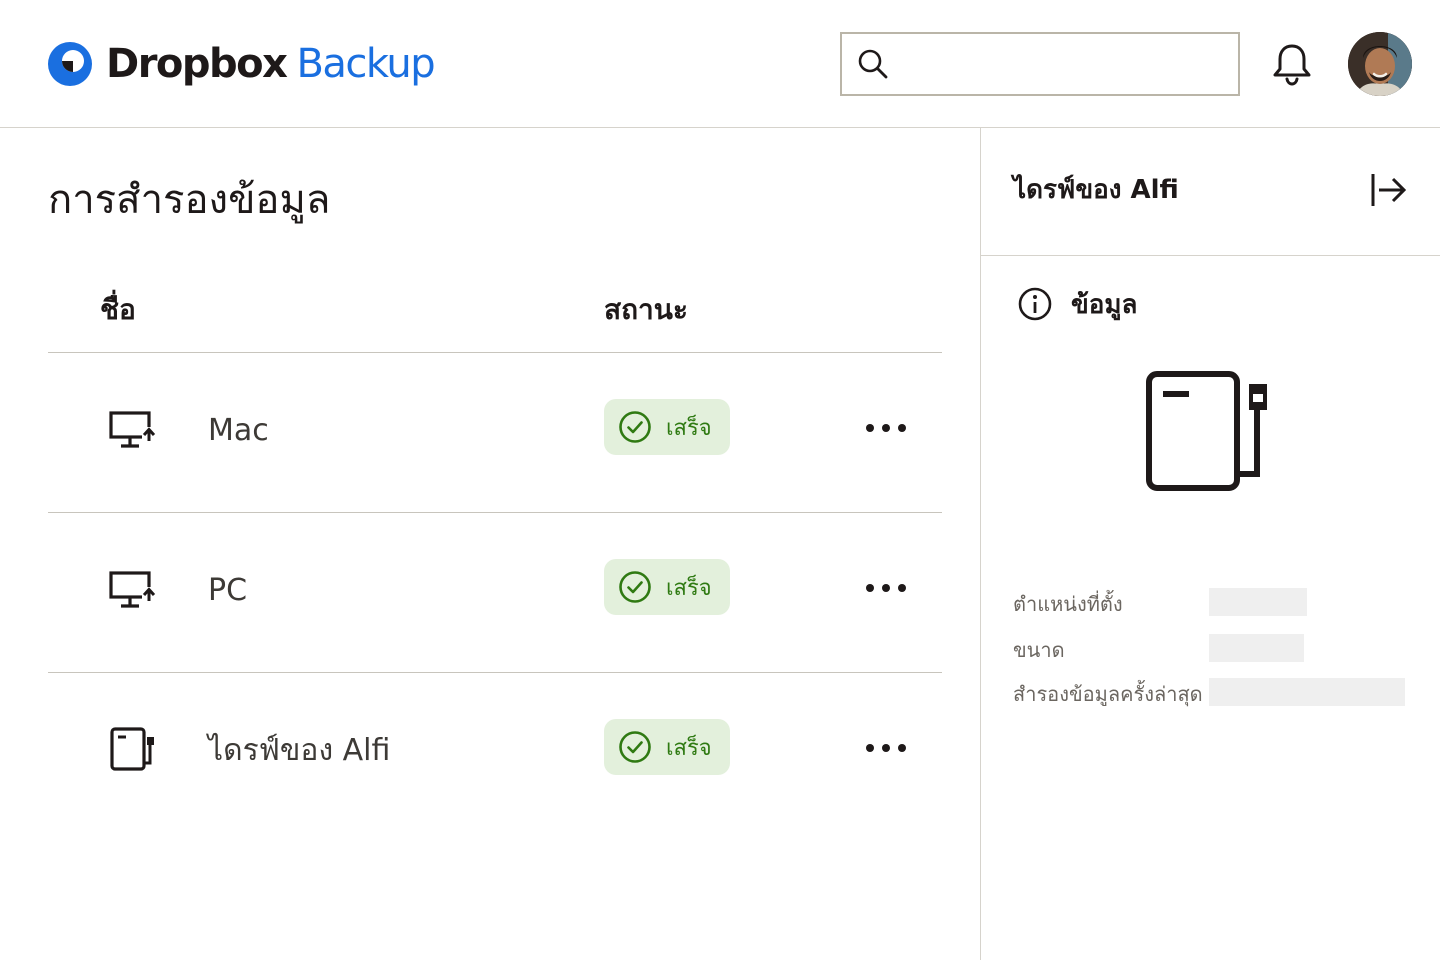  What do you see at coordinates (1210, 192) in the screenshot?
I see `panel-header: ไดรฟ์ของ Alfi` at bounding box center [1210, 192].